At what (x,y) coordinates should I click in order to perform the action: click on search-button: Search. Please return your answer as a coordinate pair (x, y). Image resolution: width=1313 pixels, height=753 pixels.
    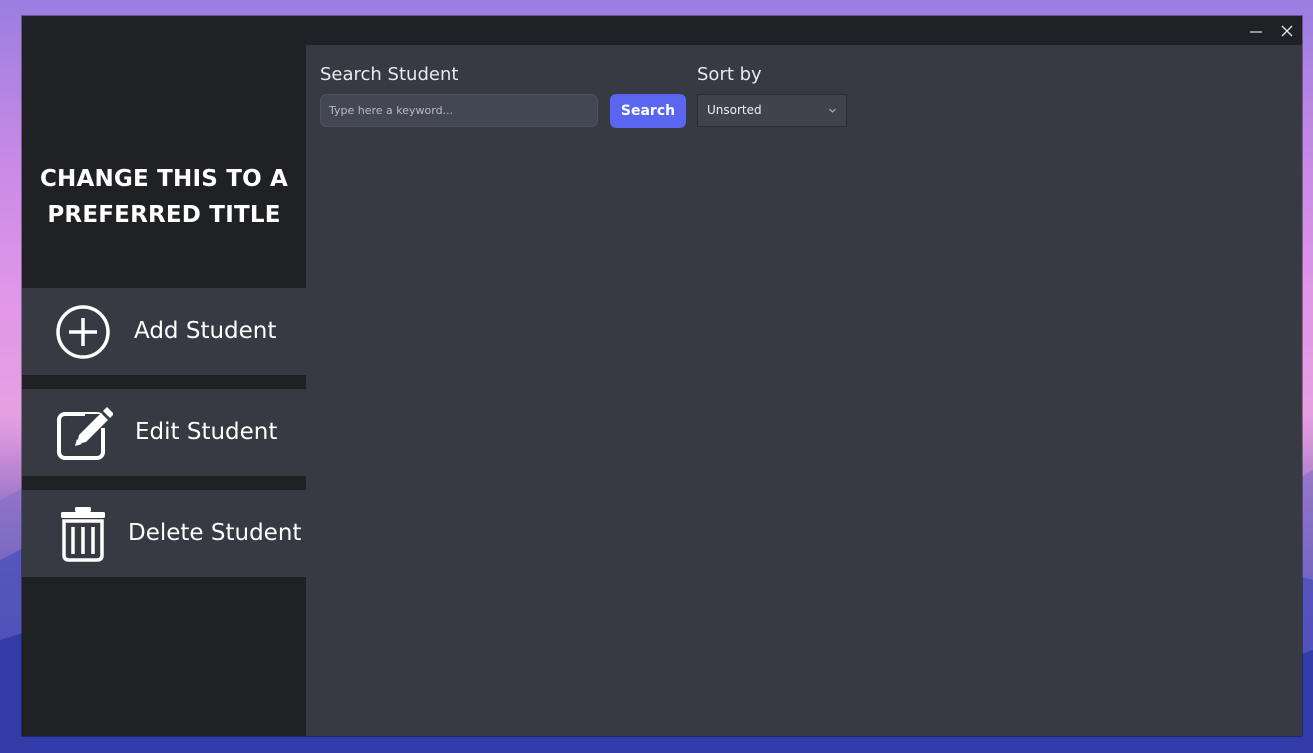
    Looking at the image, I should click on (648, 111).